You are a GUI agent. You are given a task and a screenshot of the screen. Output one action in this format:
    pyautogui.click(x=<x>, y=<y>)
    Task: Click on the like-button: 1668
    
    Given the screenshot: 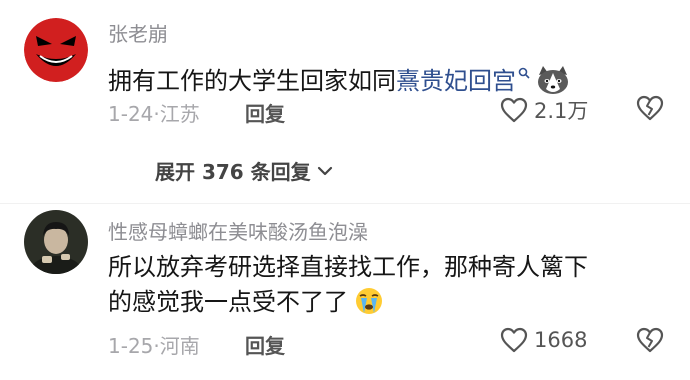 What is the action you would take?
    pyautogui.click(x=543, y=340)
    